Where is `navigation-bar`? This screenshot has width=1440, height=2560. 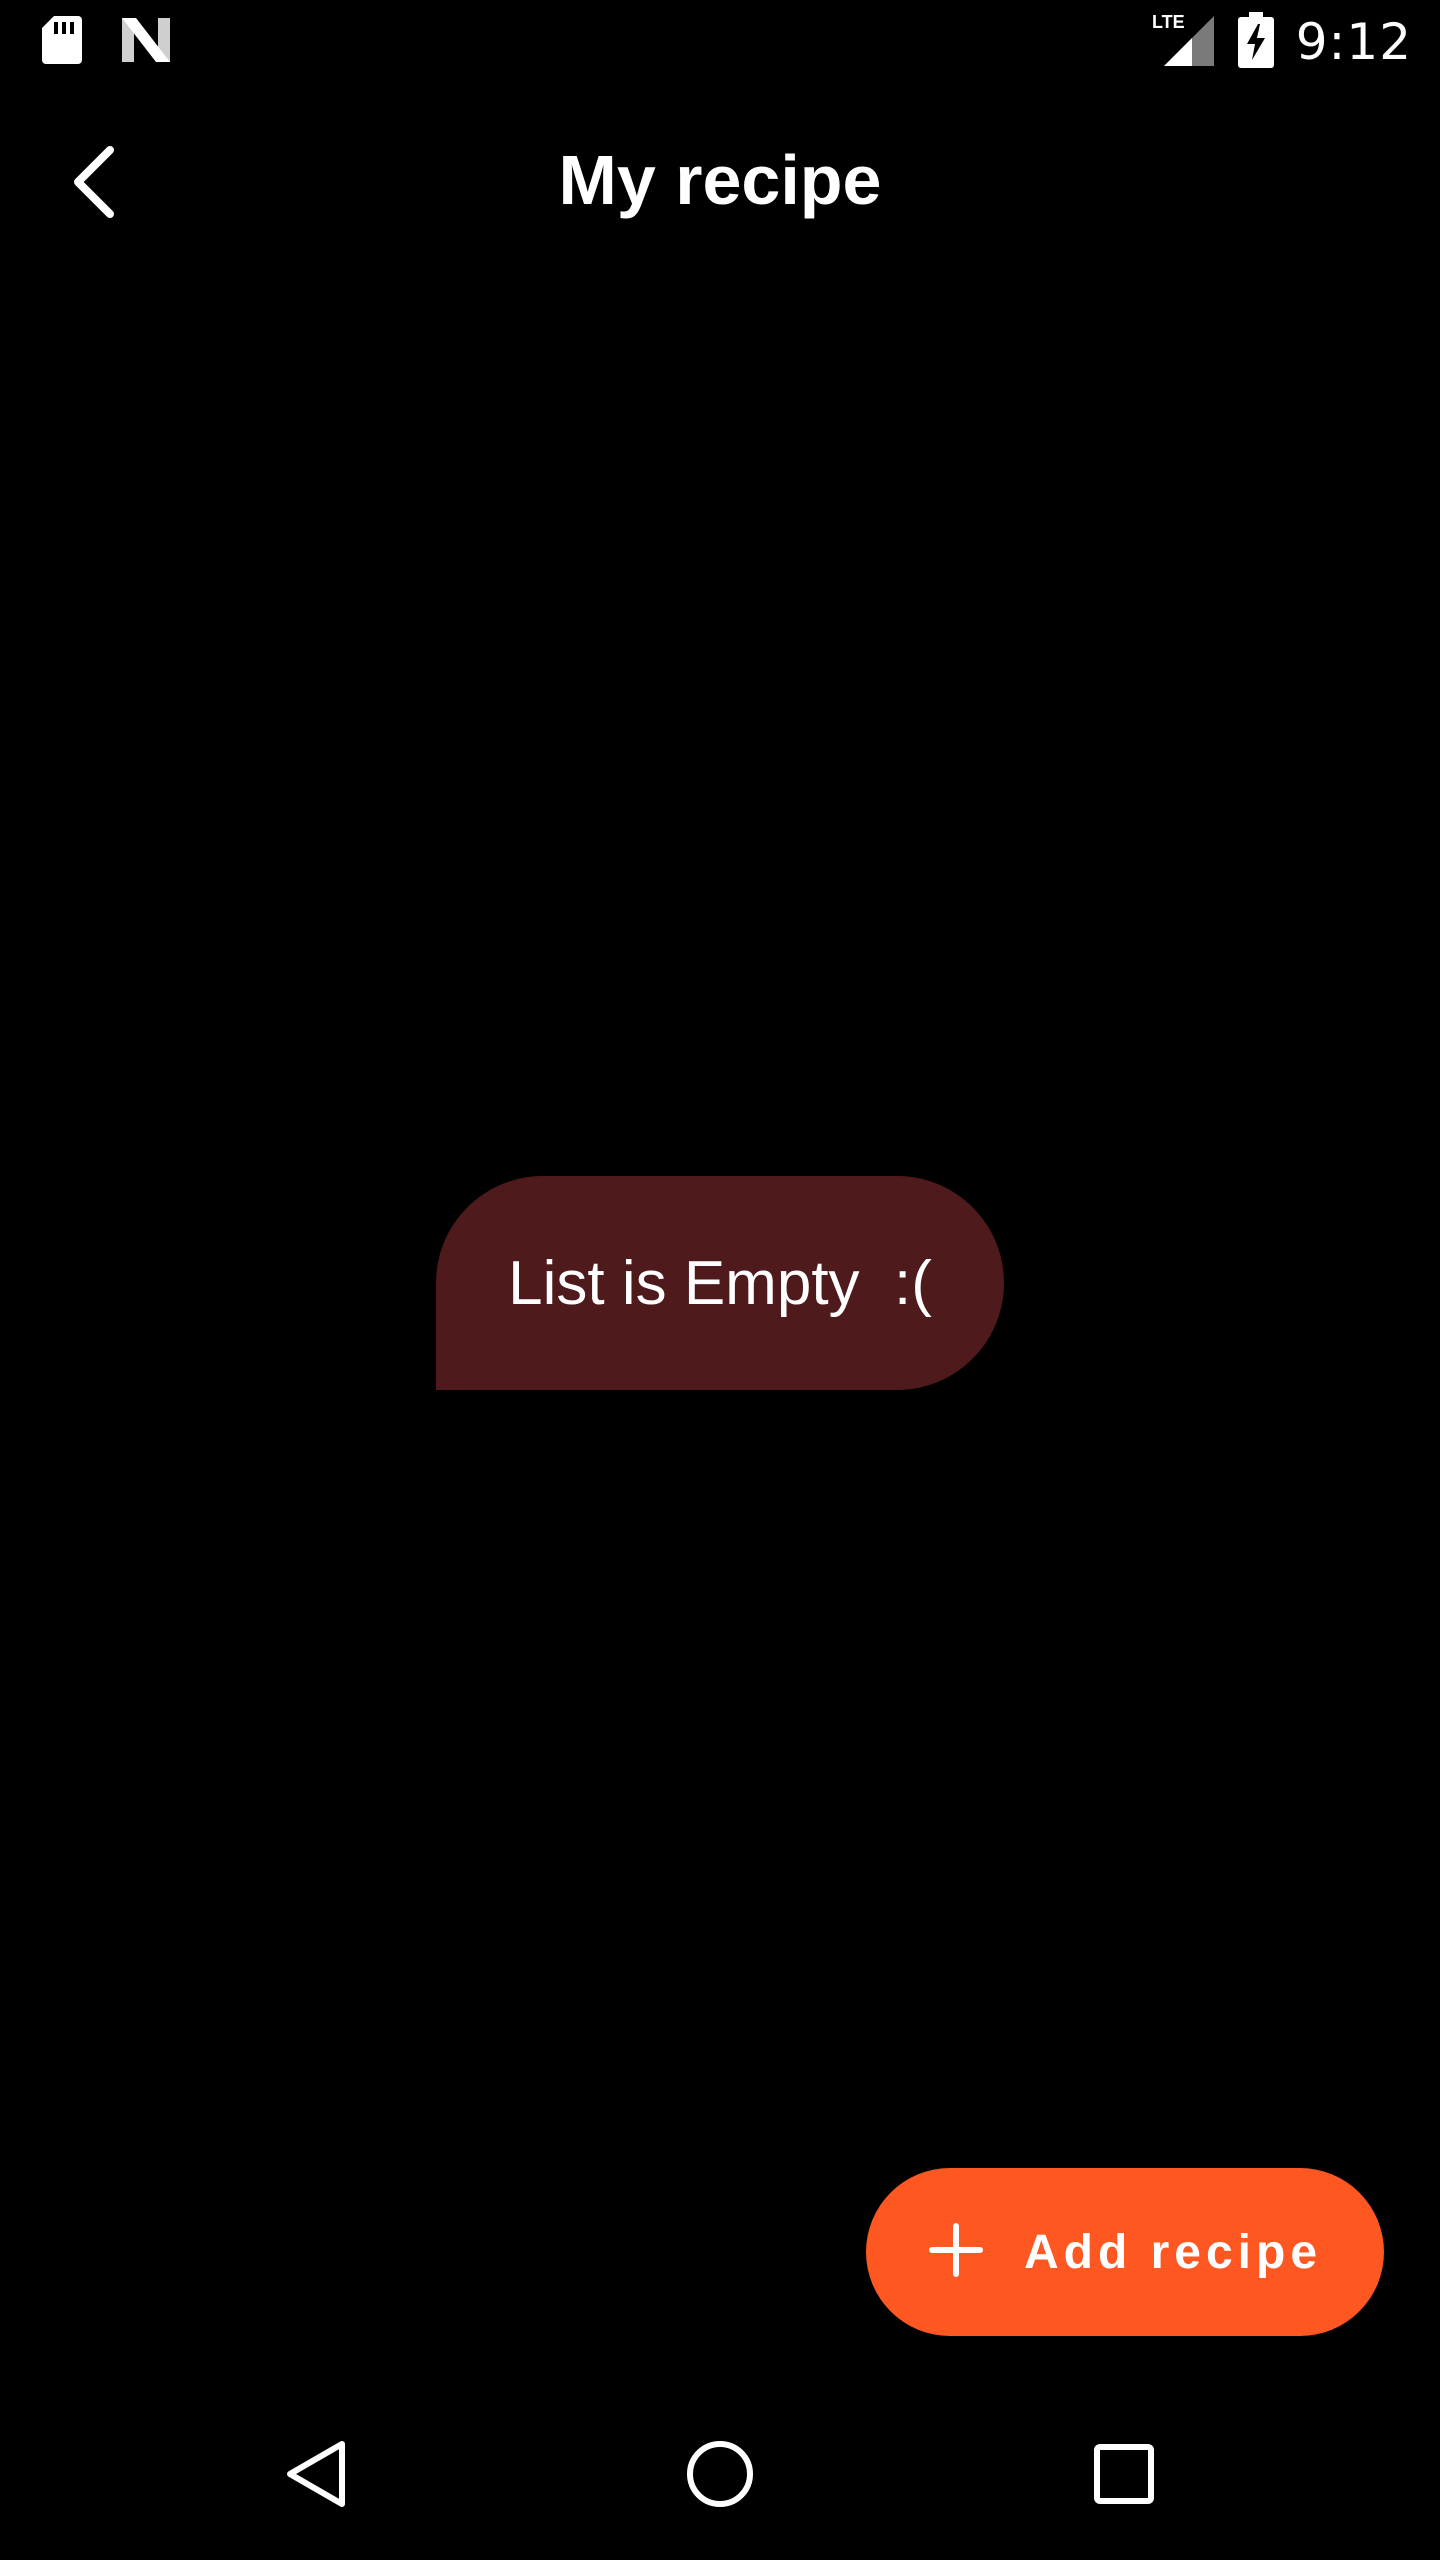
navigation-bar is located at coordinates (720, 2476).